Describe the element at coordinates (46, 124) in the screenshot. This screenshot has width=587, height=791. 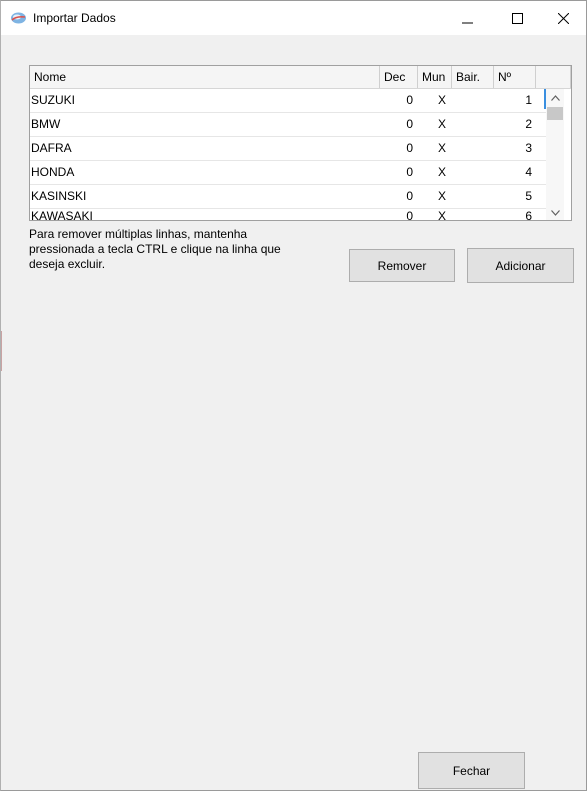
I see `cell-nome: BMW` at that location.